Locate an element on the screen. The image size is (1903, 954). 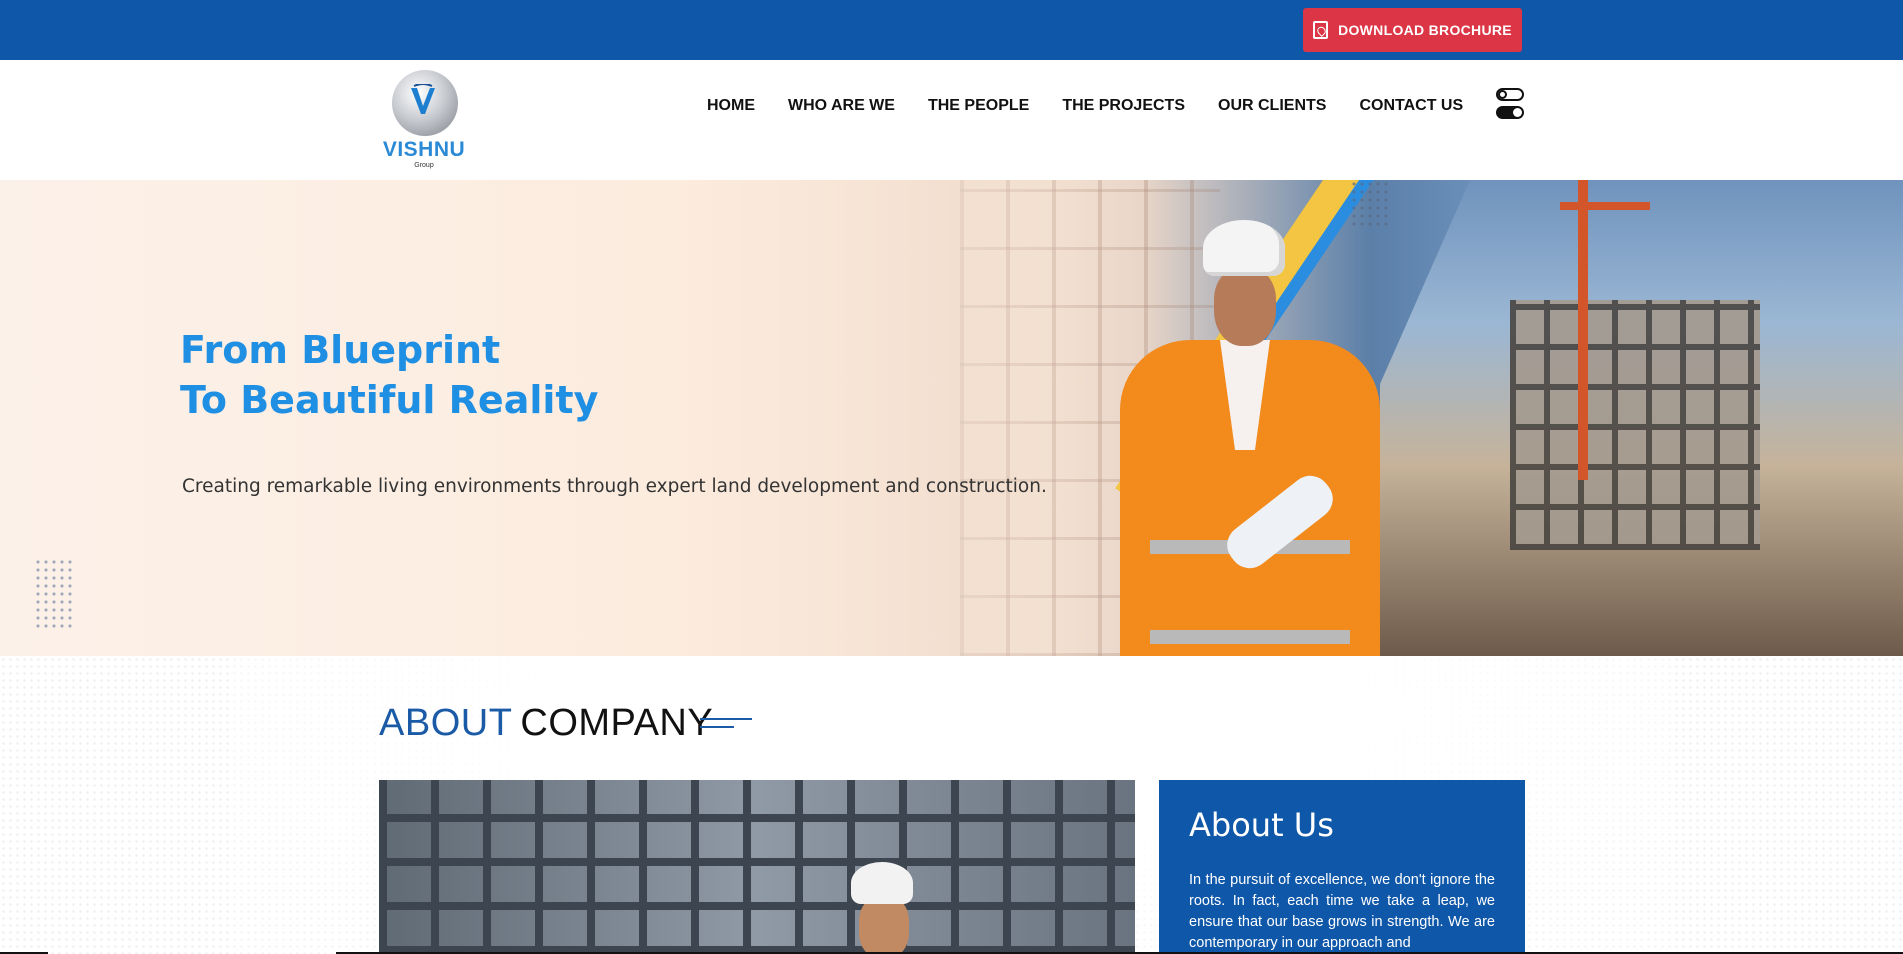
dot-pattern is located at coordinates (54, 594).